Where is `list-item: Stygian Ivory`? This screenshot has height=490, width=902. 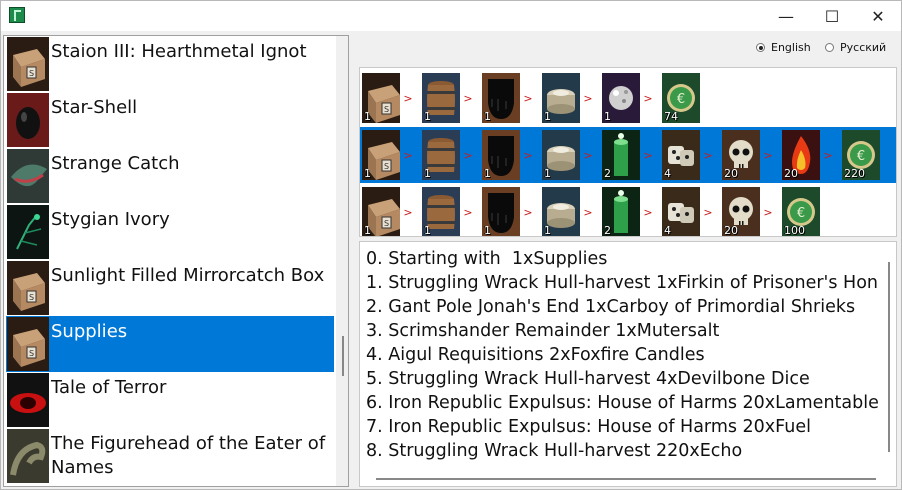 list-item: Stygian Ivory is located at coordinates (170, 232).